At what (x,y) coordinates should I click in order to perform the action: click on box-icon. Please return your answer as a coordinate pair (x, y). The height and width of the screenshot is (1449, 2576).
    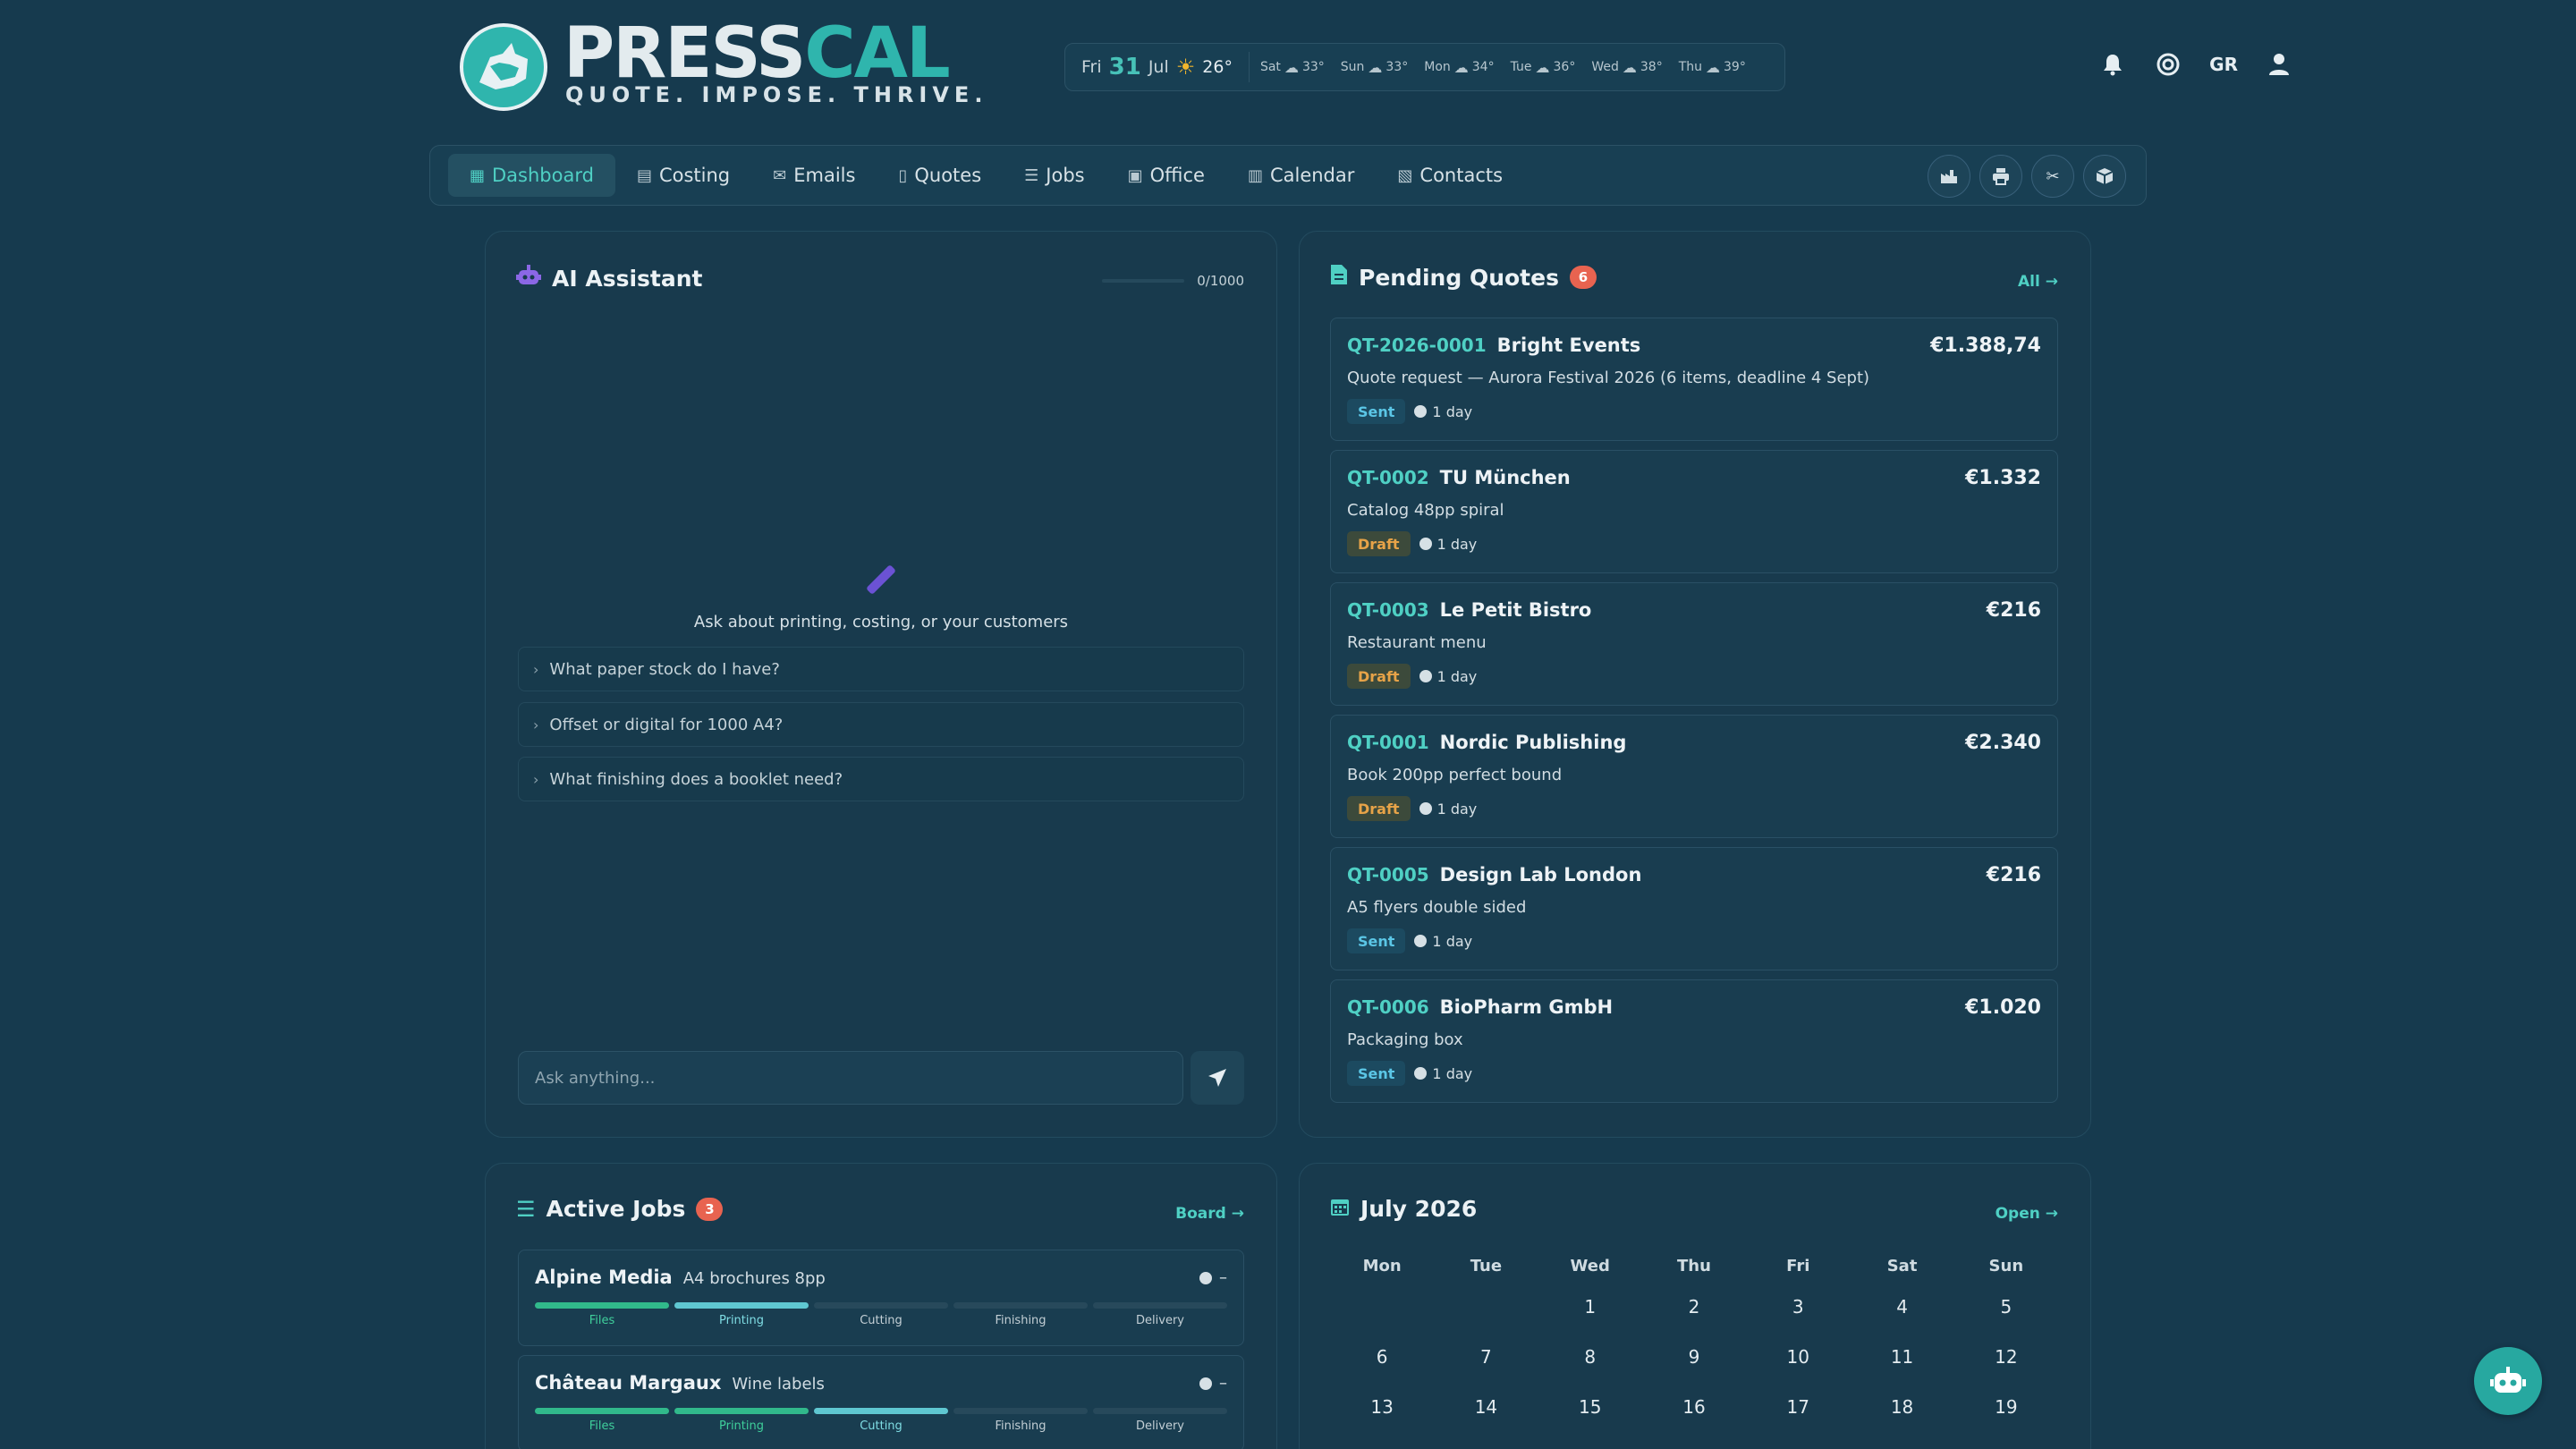
    Looking at the image, I should click on (2104, 176).